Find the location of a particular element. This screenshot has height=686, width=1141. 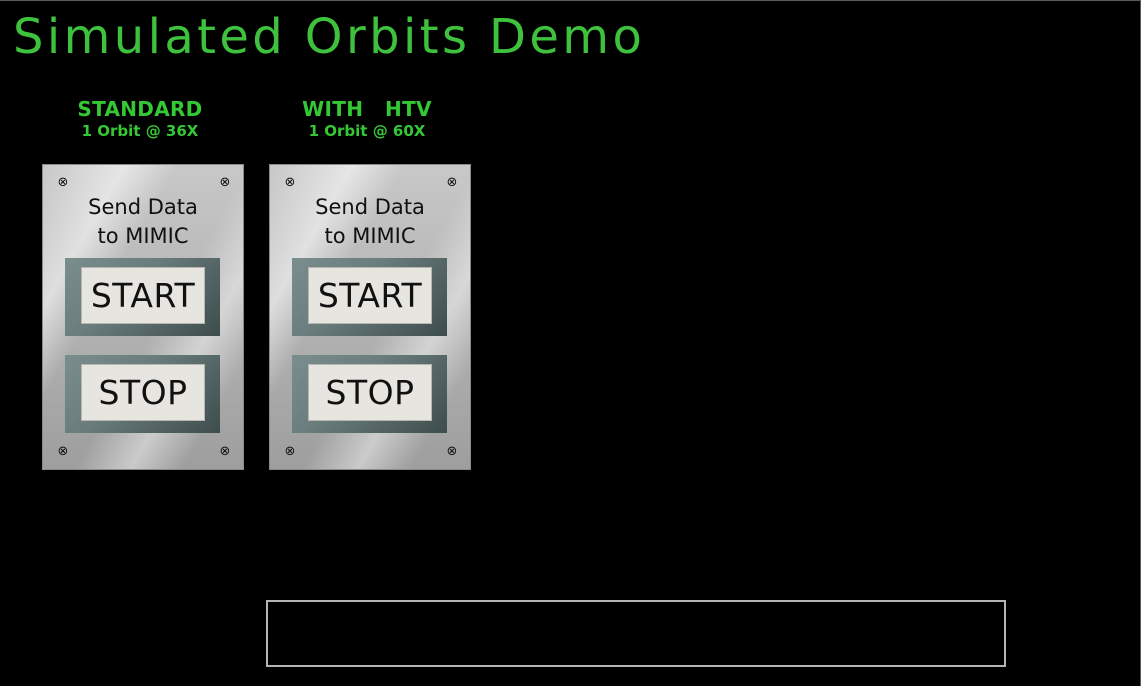

stop-button-standard: STOP is located at coordinates (142, 394).